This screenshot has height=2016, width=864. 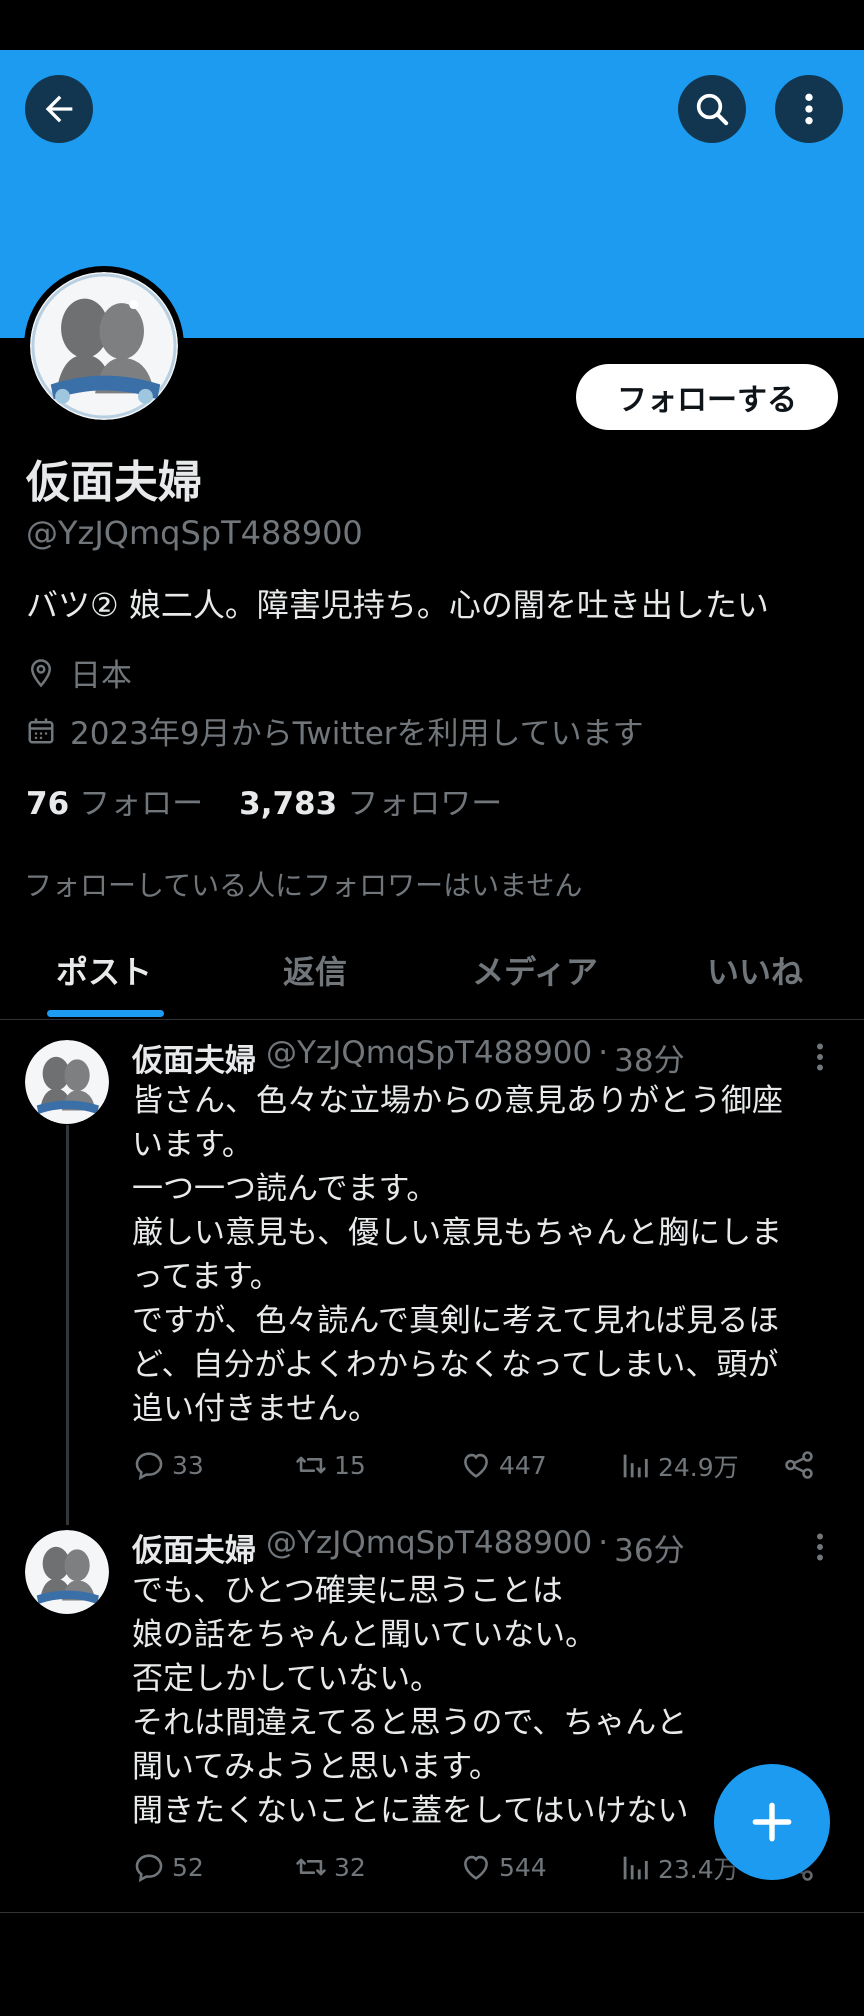 I want to click on tab-posts: ポスト, so click(x=104, y=970).